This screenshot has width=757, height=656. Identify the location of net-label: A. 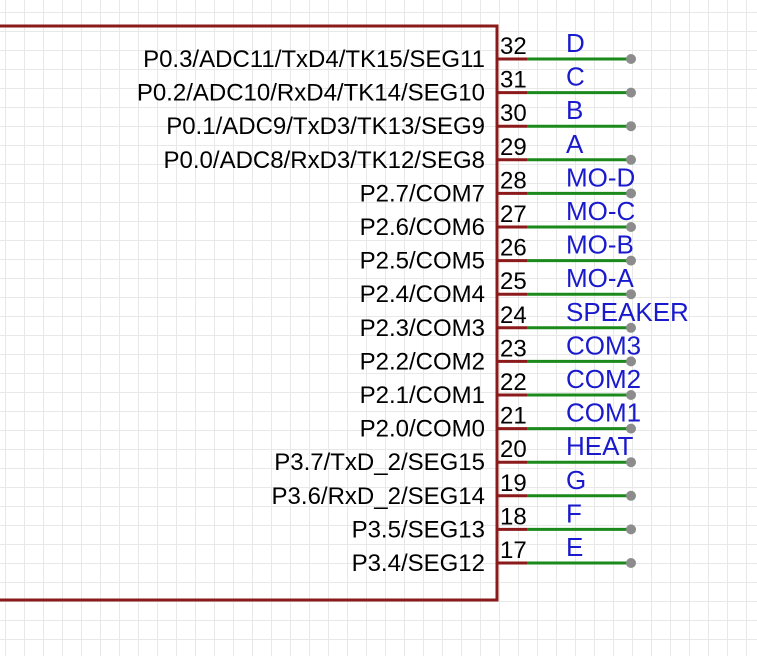
(575, 144).